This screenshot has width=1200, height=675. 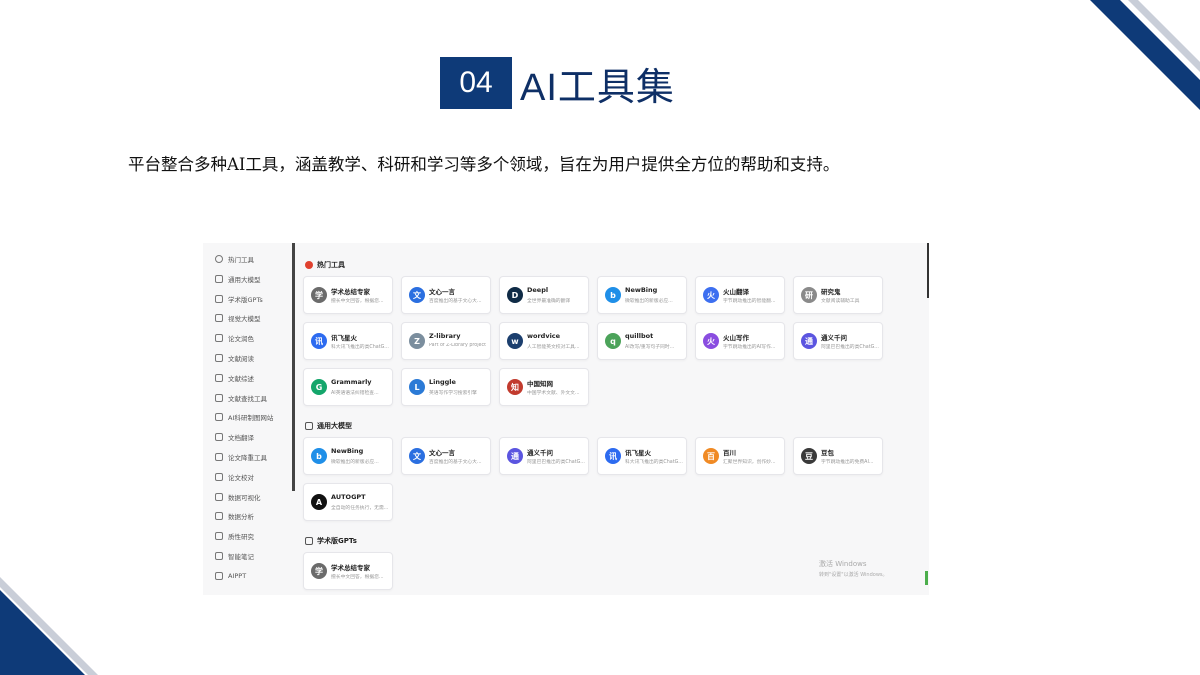 What do you see at coordinates (219, 338) in the screenshot?
I see `pen-icon` at bounding box center [219, 338].